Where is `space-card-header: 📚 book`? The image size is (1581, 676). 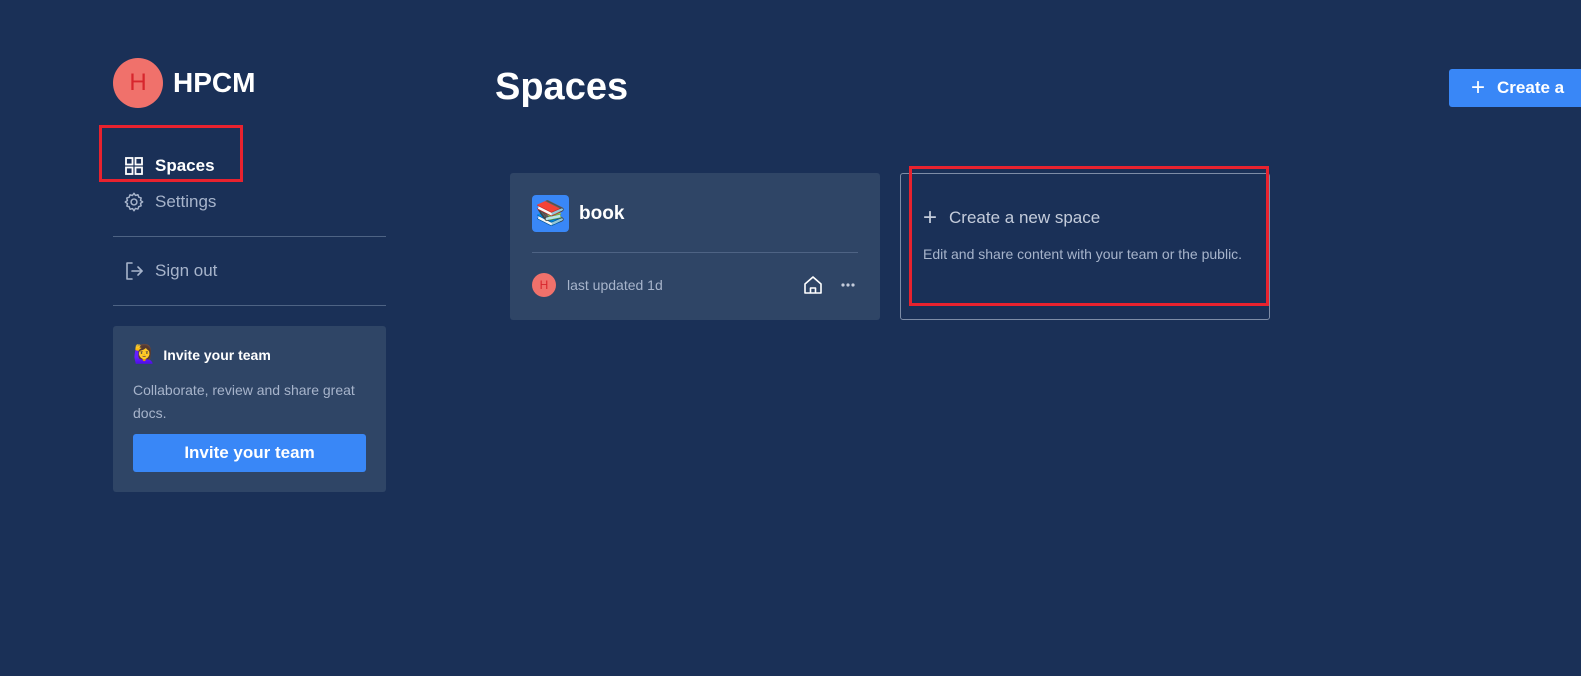 space-card-header: 📚 book is located at coordinates (695, 213).